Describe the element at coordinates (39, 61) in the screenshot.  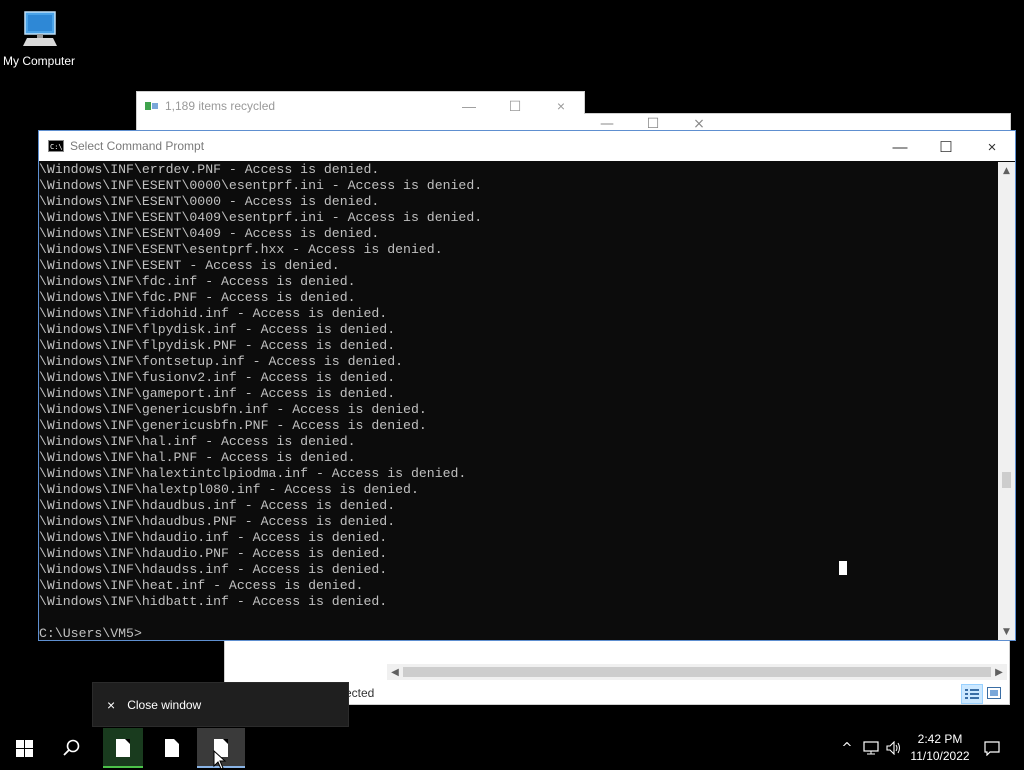
I see `desktop-icon-label: My Computer` at that location.